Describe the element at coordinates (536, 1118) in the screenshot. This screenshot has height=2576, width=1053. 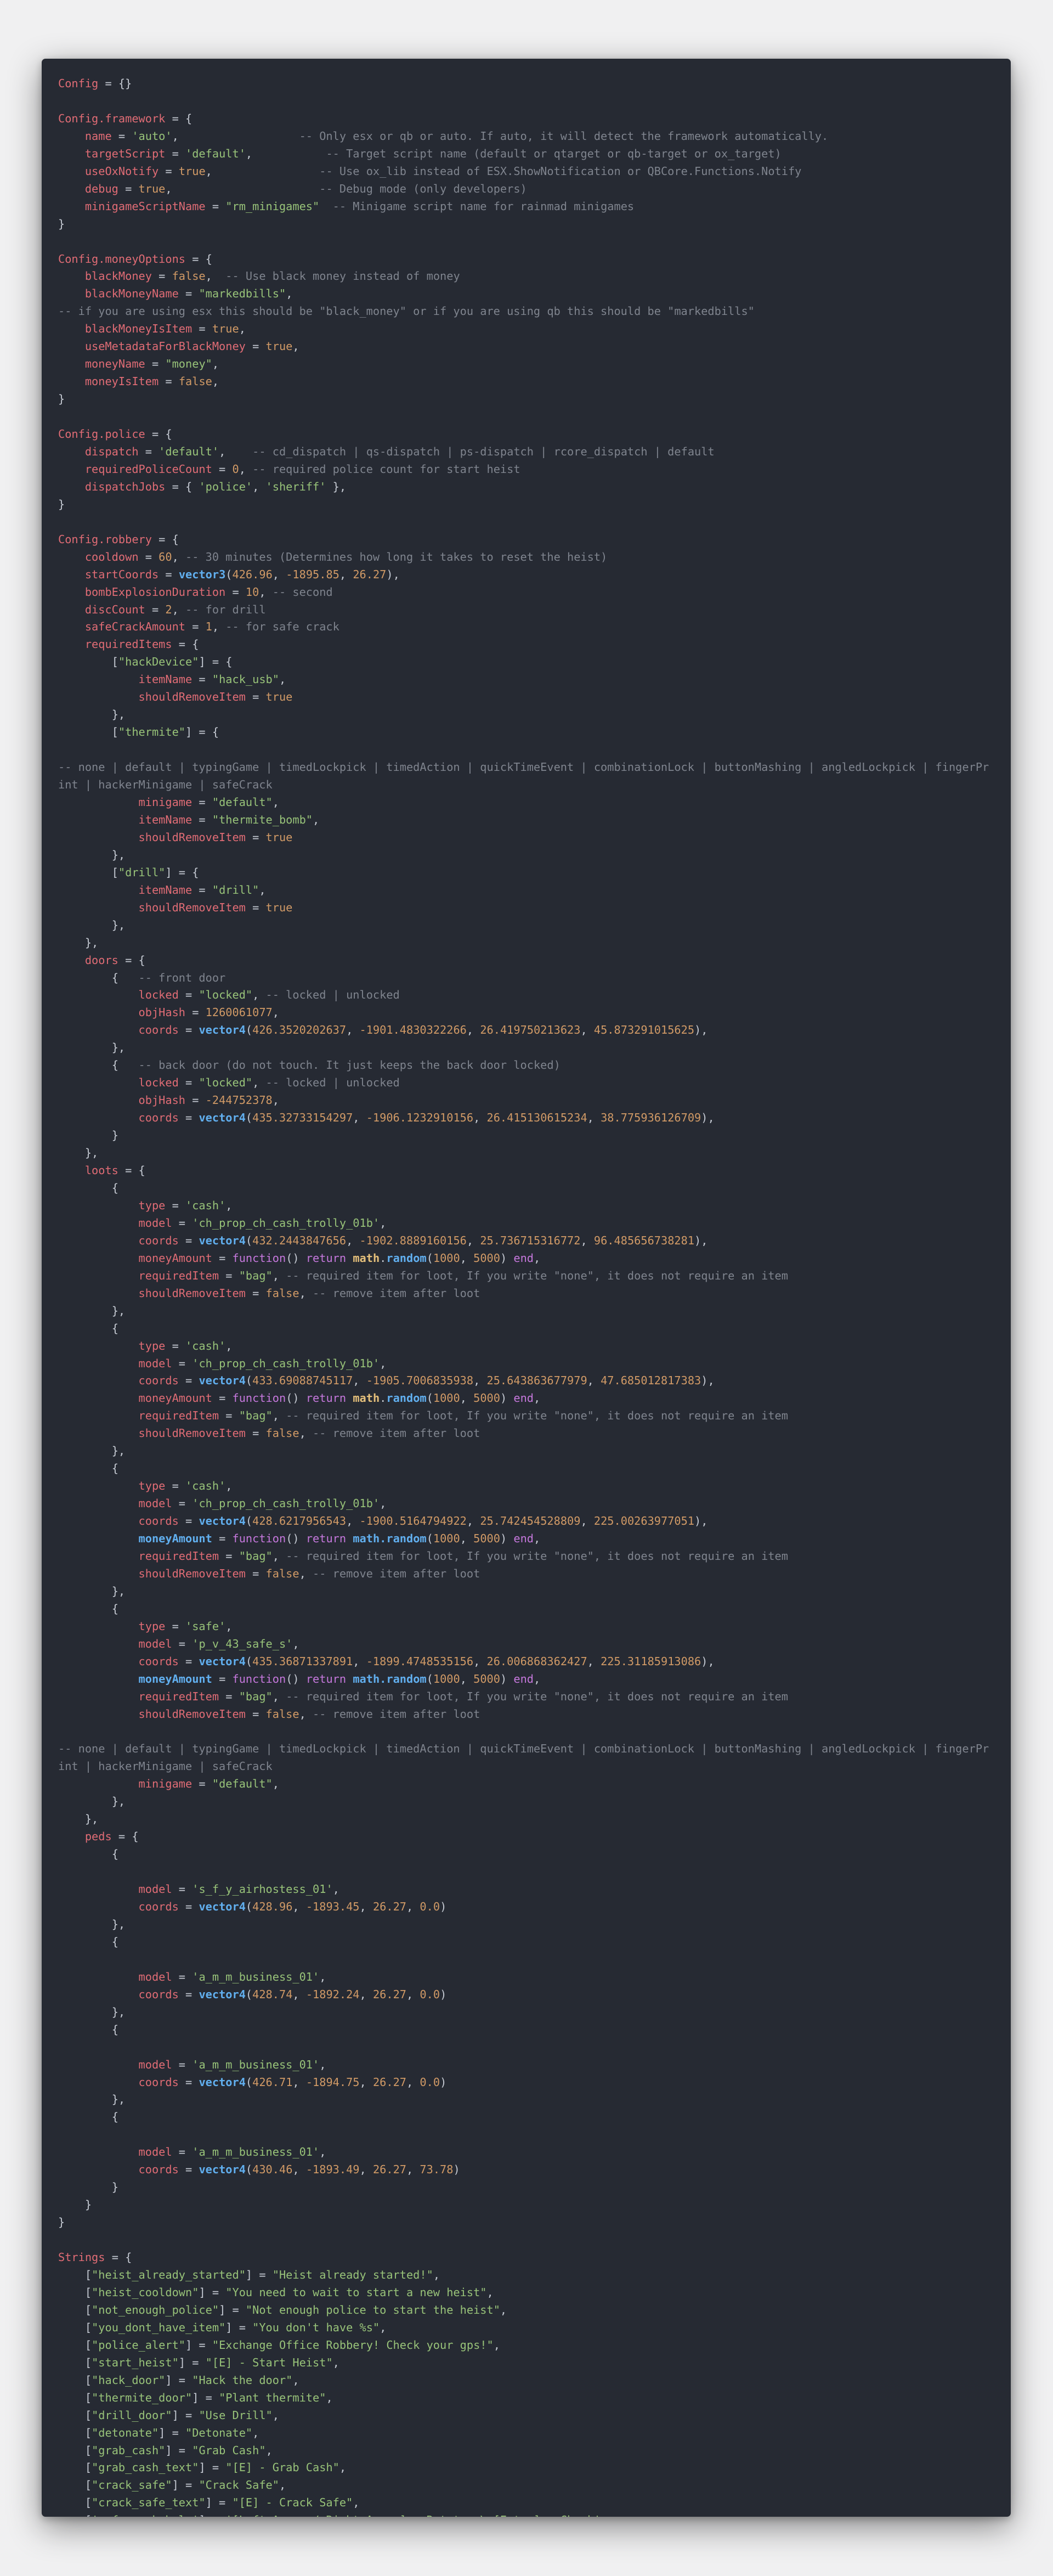
I see `code-token: 26.415130615234` at that location.